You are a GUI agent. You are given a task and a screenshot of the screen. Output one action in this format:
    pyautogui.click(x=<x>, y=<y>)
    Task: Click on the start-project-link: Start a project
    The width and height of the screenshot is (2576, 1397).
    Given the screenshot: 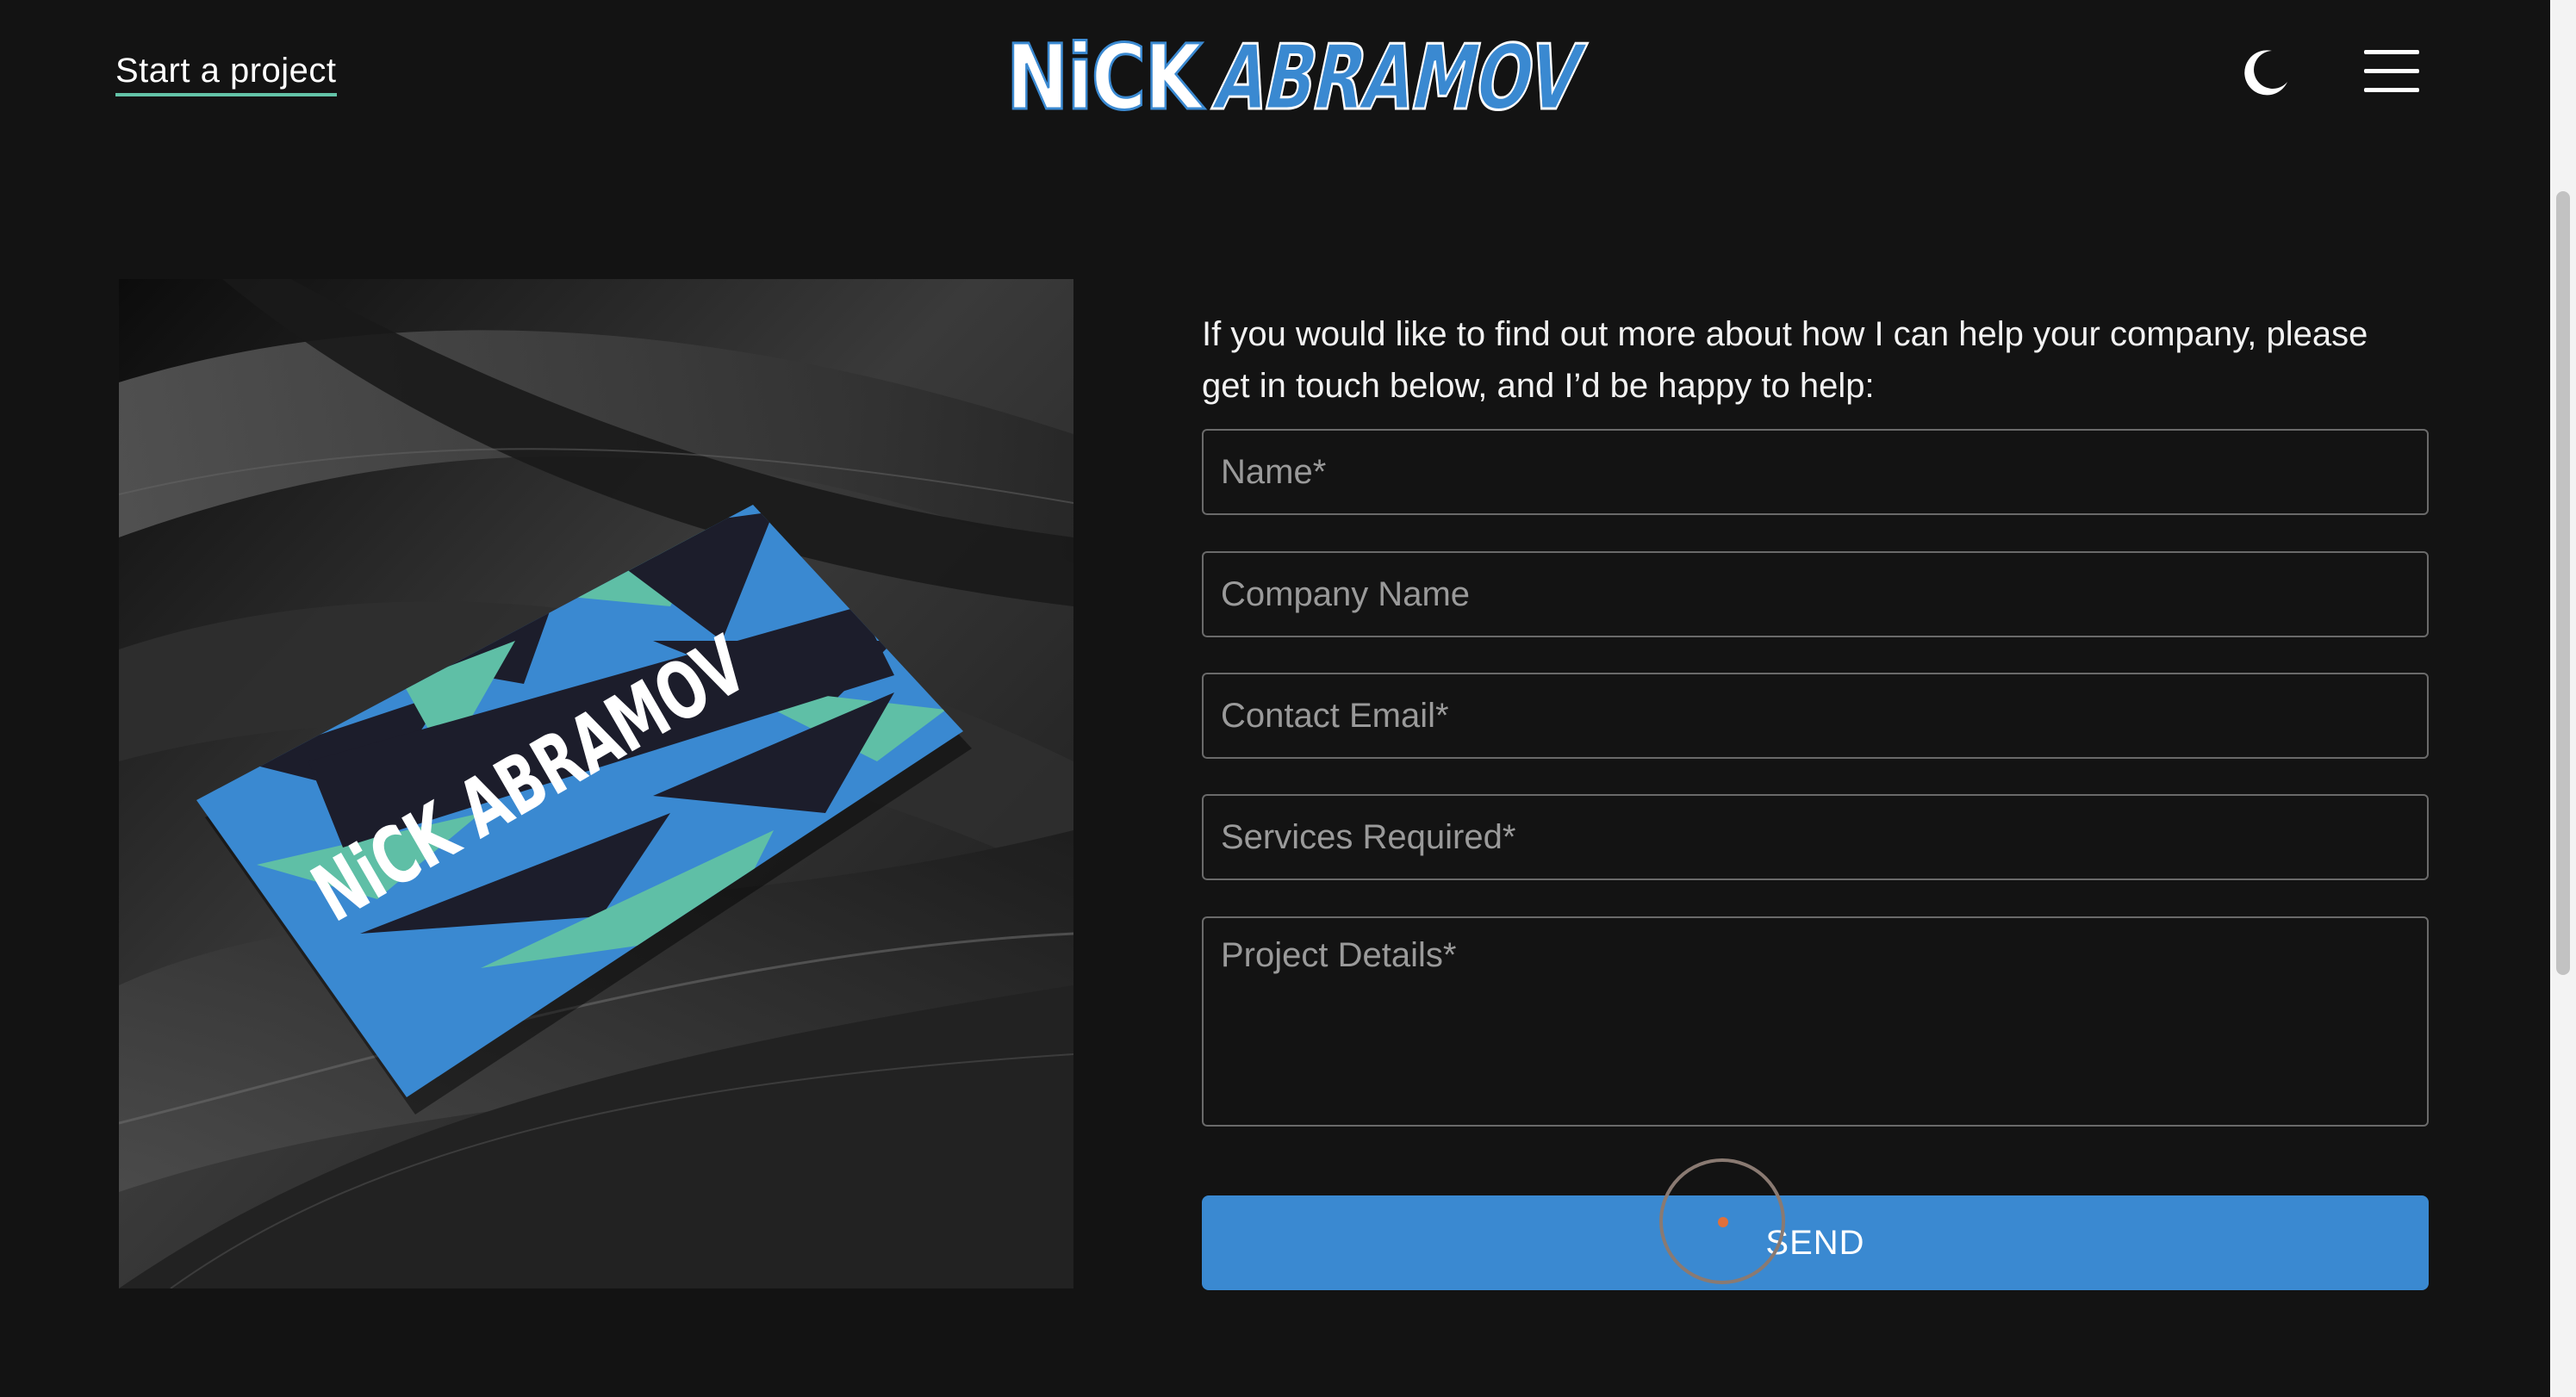 What is the action you would take?
    pyautogui.click(x=226, y=72)
    